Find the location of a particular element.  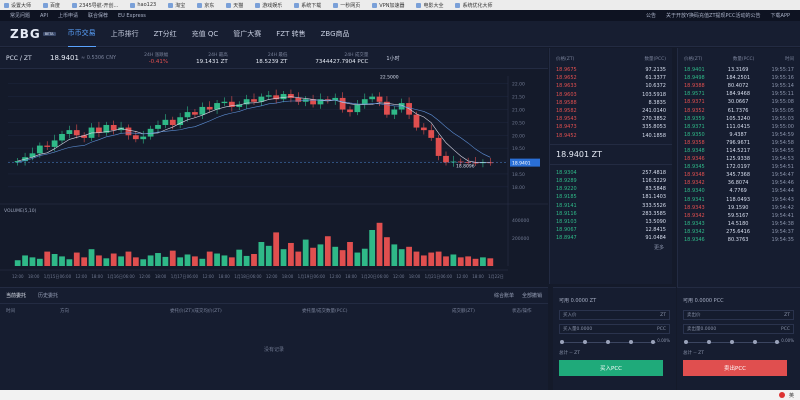

buy-button: 买入PCC is located at coordinates (611, 368).